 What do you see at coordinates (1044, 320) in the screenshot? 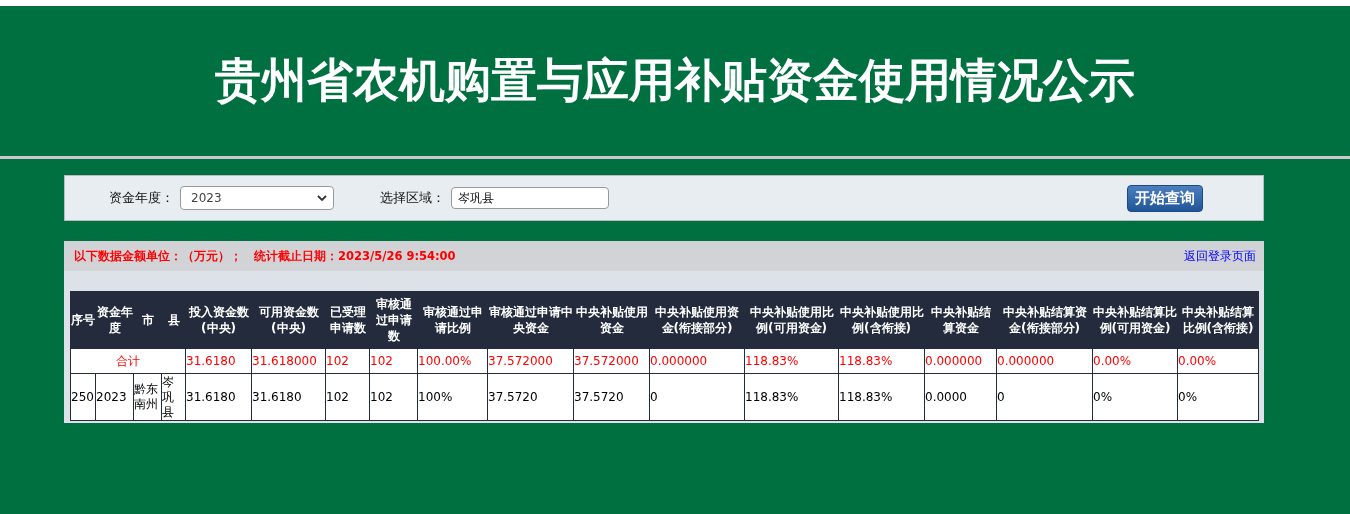
I see `column-header: 中央补贴结算资金(衔接部分)` at bounding box center [1044, 320].